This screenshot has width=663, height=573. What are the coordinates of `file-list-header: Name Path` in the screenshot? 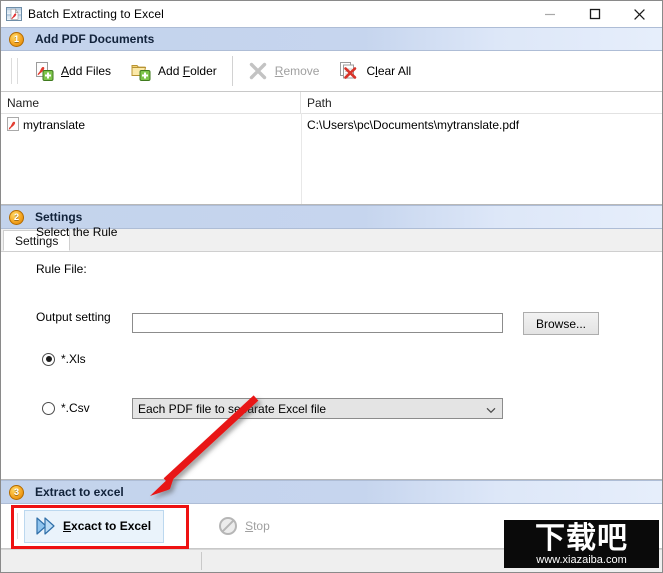 It's located at (331, 103).